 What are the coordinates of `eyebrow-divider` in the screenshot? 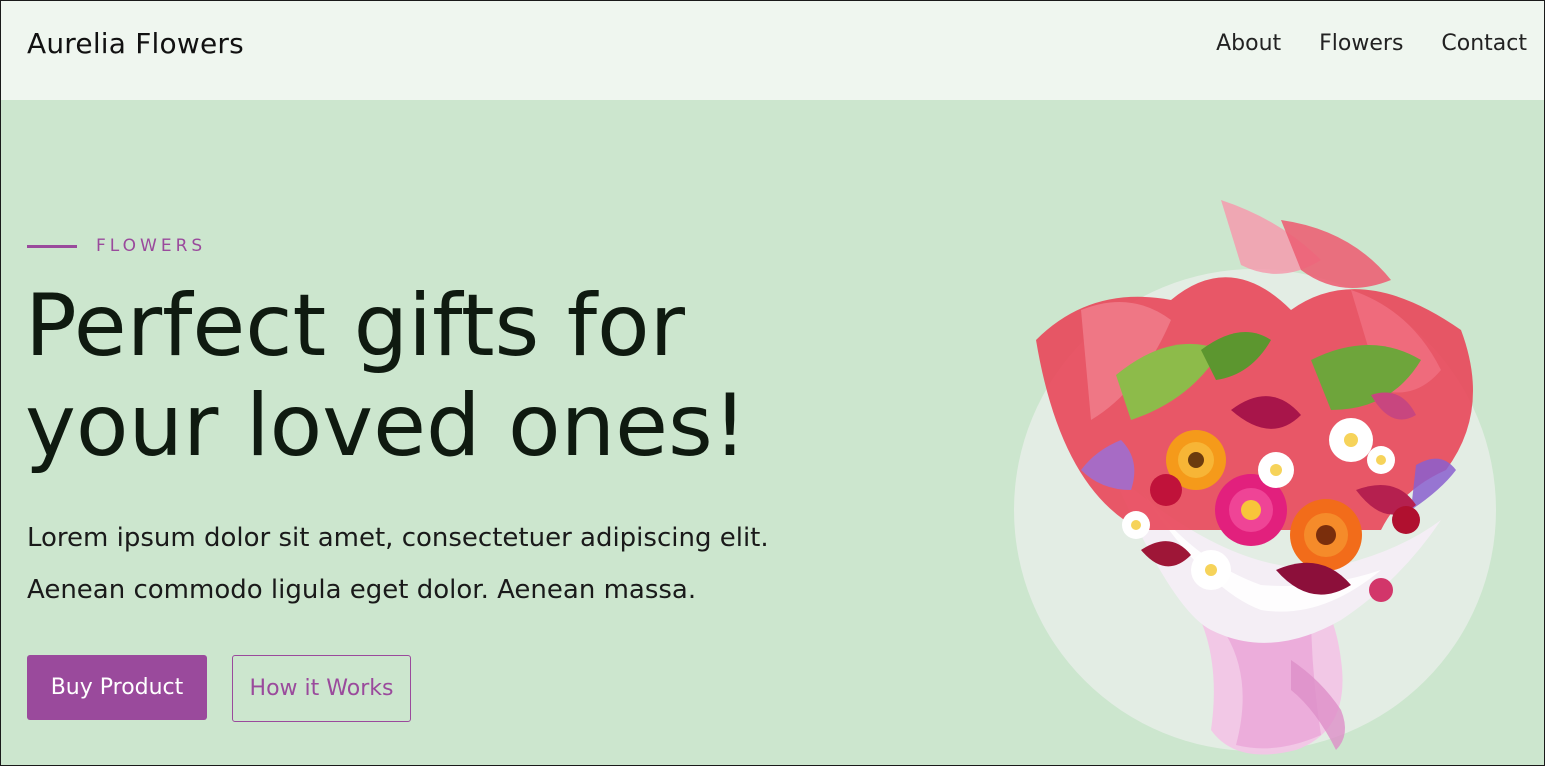 It's located at (52, 246).